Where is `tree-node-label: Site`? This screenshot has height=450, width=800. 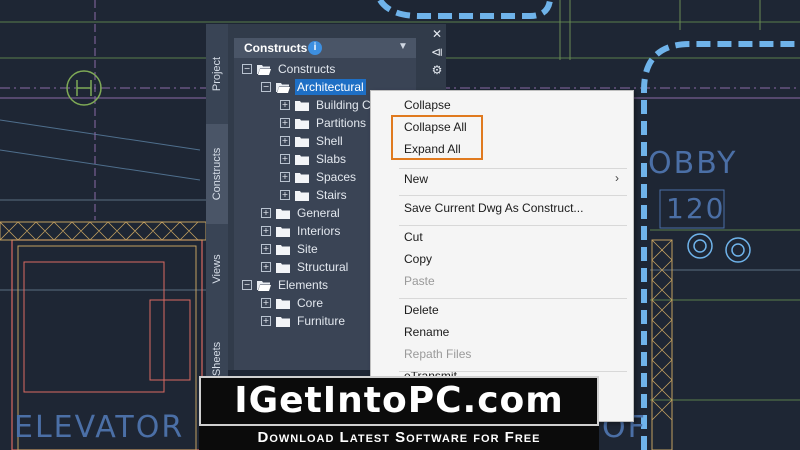 tree-node-label: Site is located at coordinates (307, 249).